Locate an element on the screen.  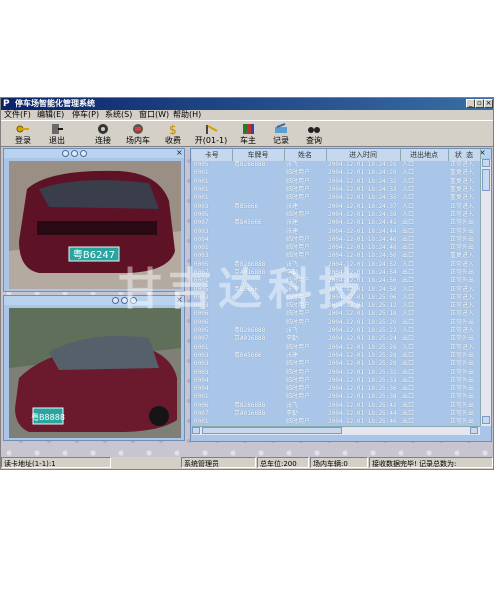
owner-button: 车主 is located at coordinates (248, 134).